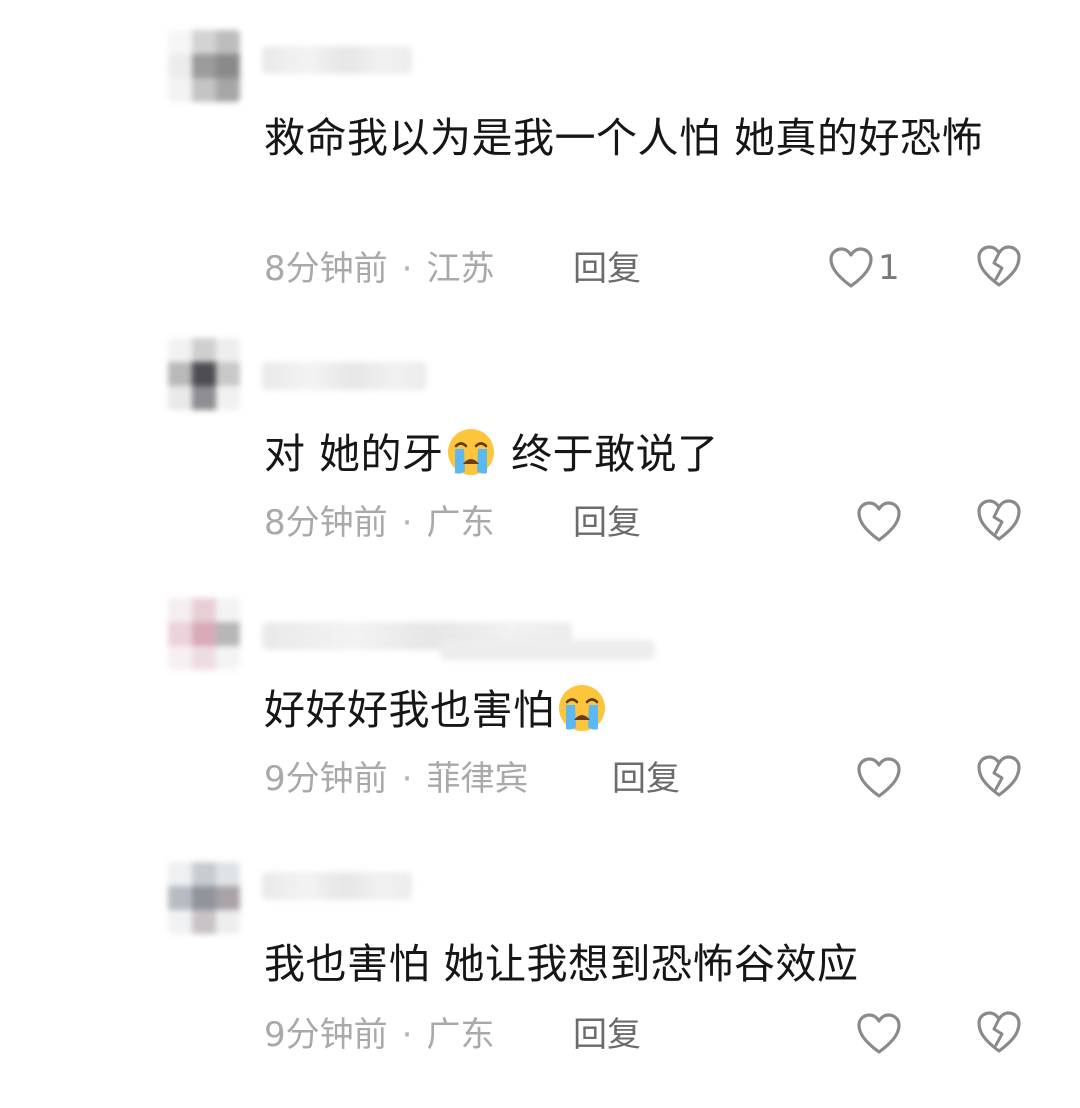 The width and height of the screenshot is (1080, 1108). What do you see at coordinates (460, 269) in the screenshot?
I see `comment-location: 江苏` at bounding box center [460, 269].